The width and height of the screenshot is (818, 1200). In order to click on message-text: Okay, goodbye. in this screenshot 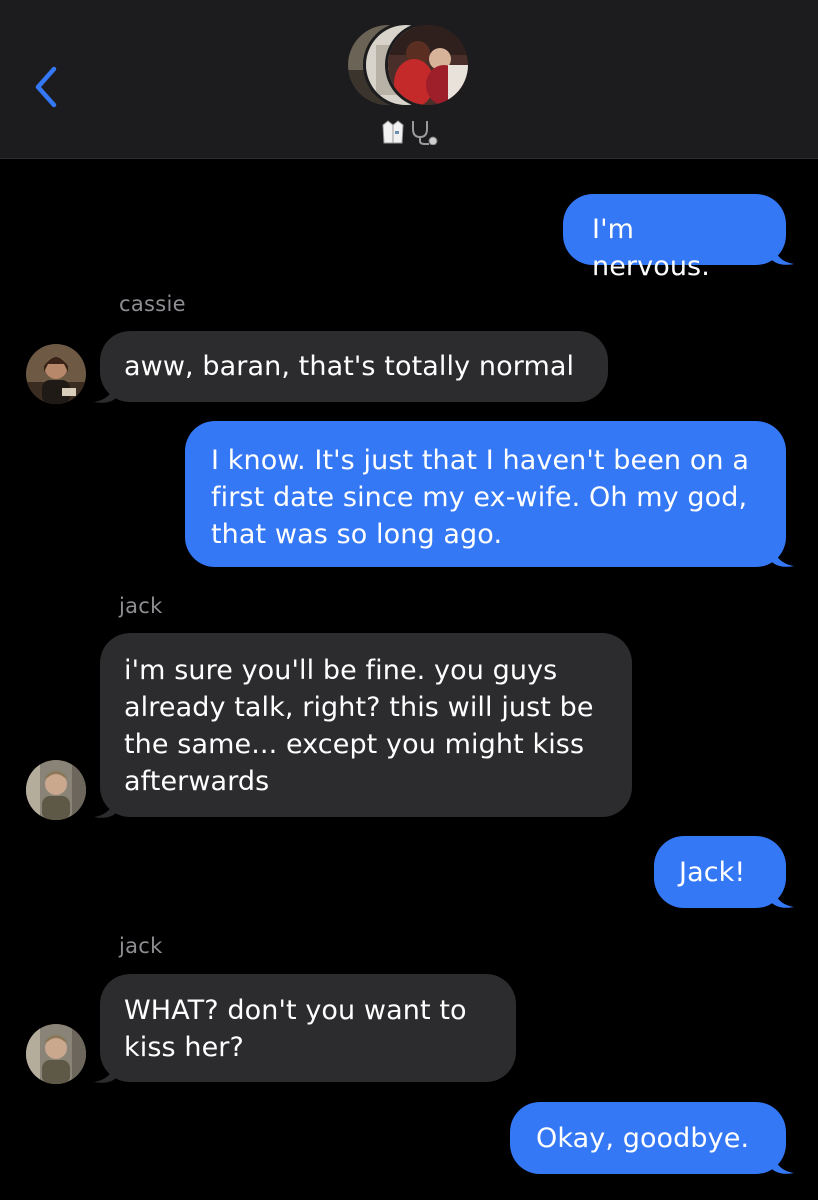, I will do `click(643, 1138)`.